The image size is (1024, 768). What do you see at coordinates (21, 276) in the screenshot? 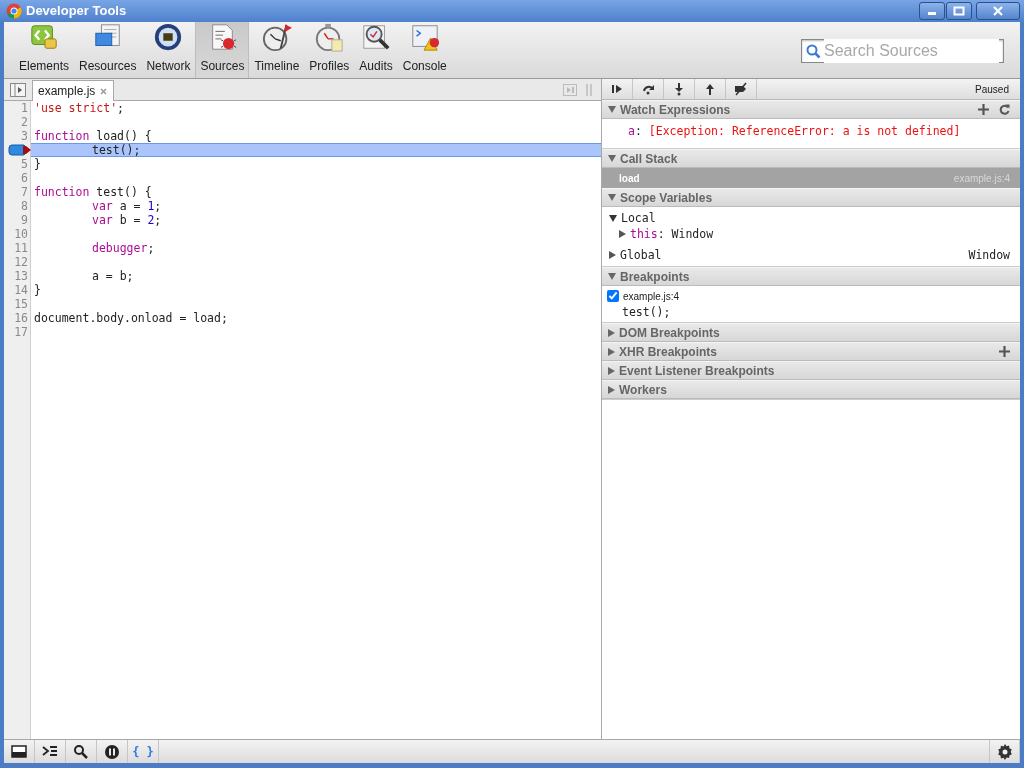
I see `line-number: 13` at bounding box center [21, 276].